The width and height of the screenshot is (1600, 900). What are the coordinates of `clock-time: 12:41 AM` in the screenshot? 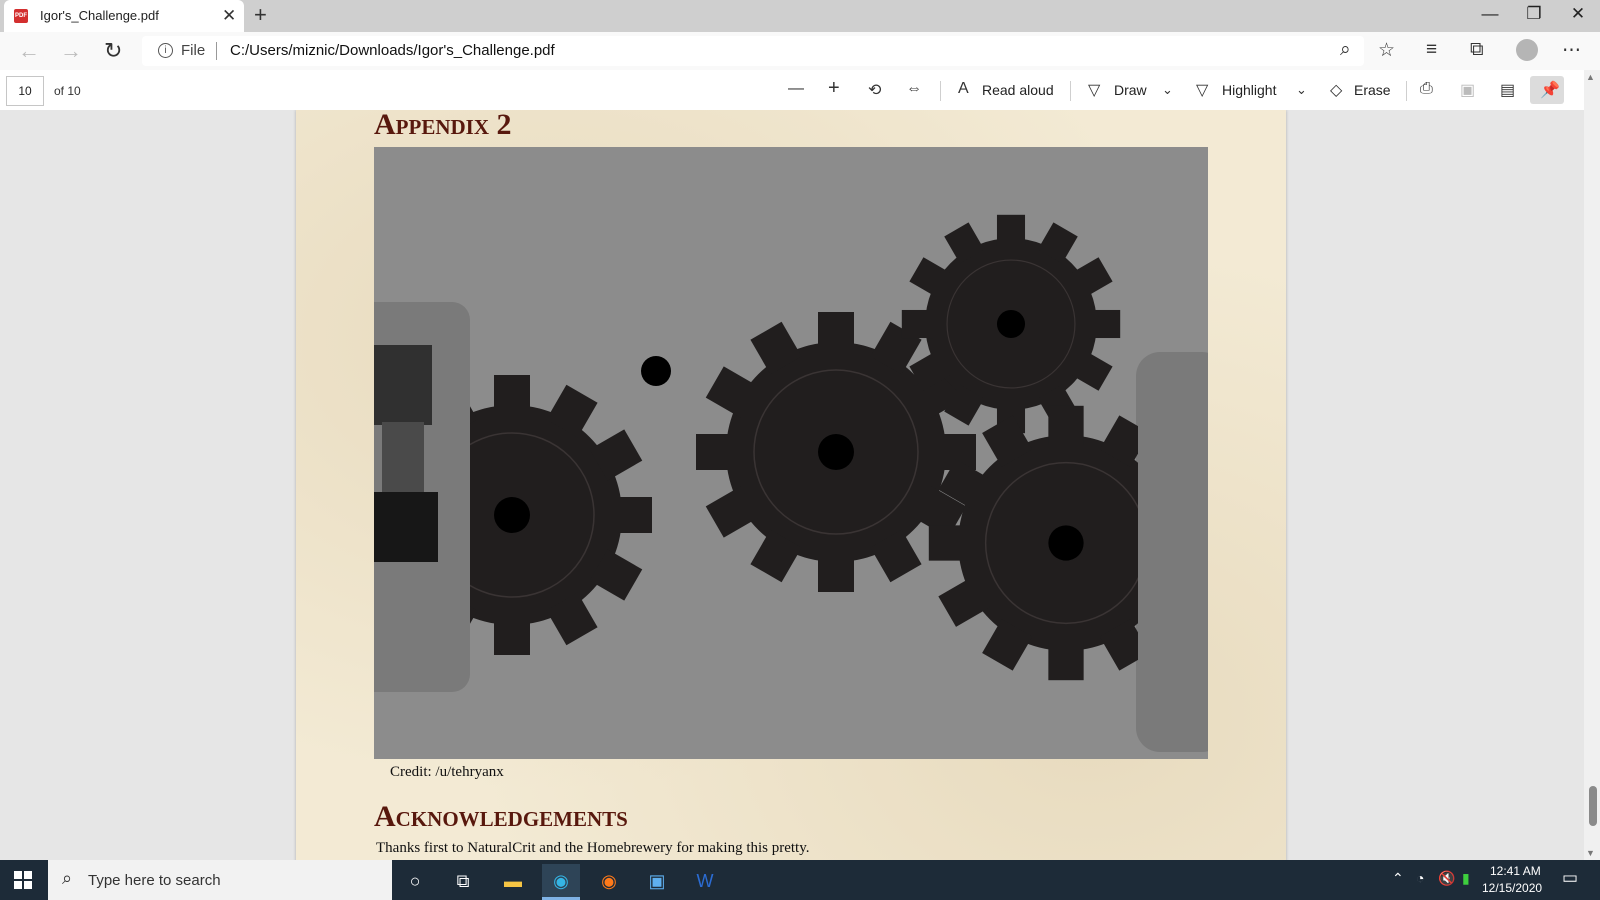 It's located at (1515, 871).